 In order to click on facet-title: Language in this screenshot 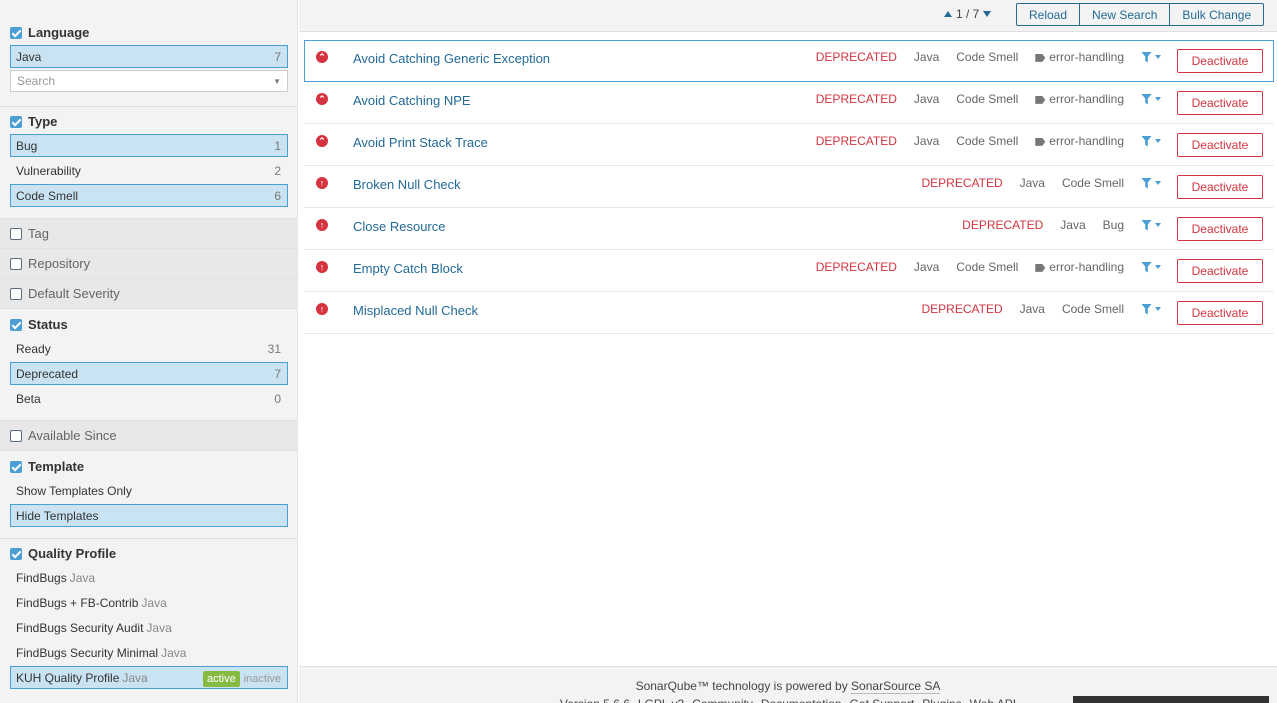, I will do `click(59, 32)`.